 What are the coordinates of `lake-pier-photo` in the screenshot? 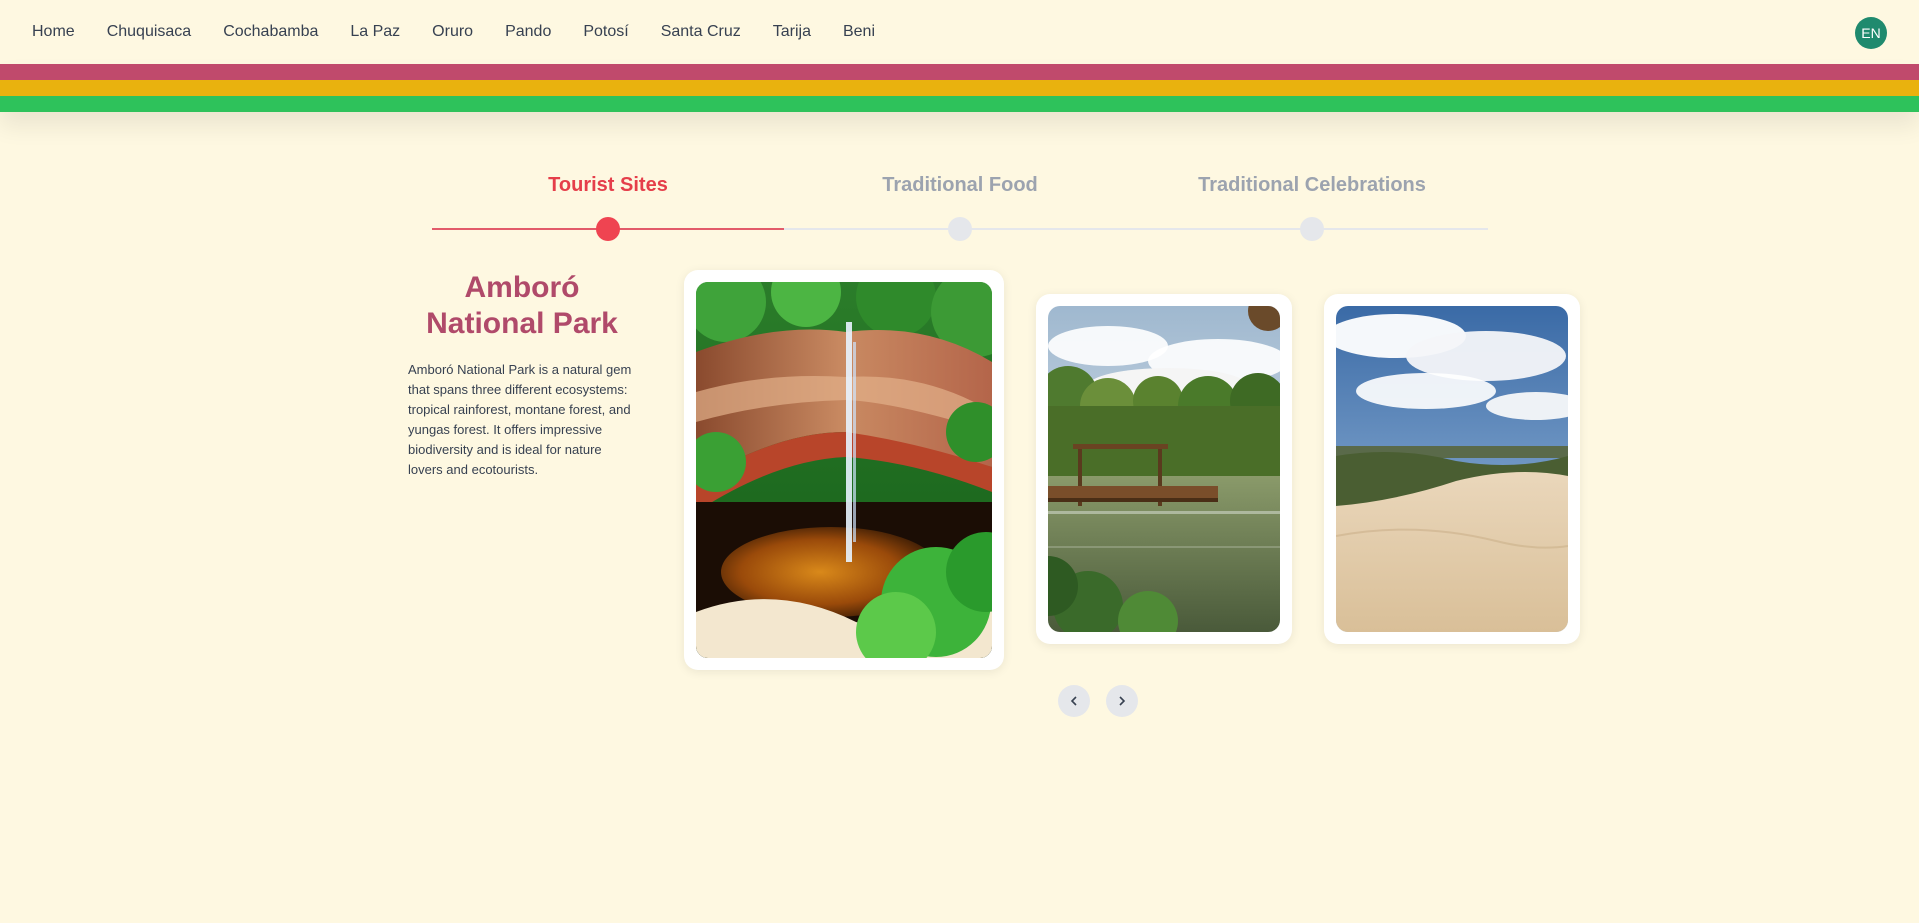 It's located at (1164, 469).